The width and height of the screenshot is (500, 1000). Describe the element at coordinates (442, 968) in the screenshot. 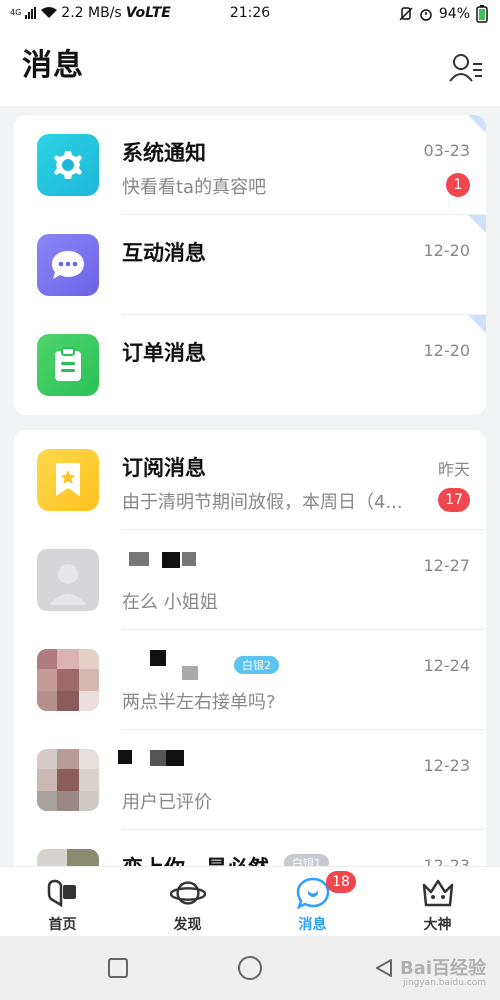

I see `watermark: Bai百经验` at that location.